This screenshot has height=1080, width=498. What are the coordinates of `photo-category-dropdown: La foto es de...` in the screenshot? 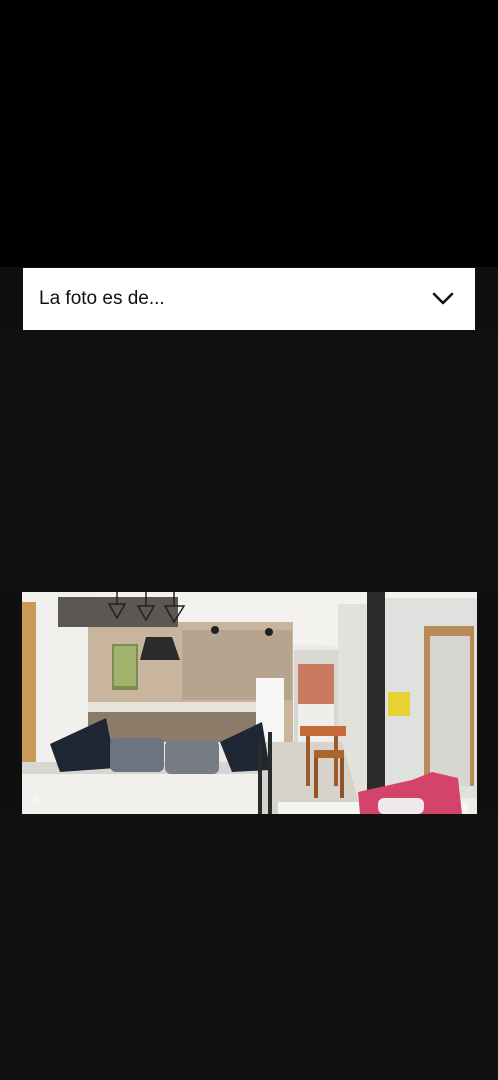 It's located at (249, 299).